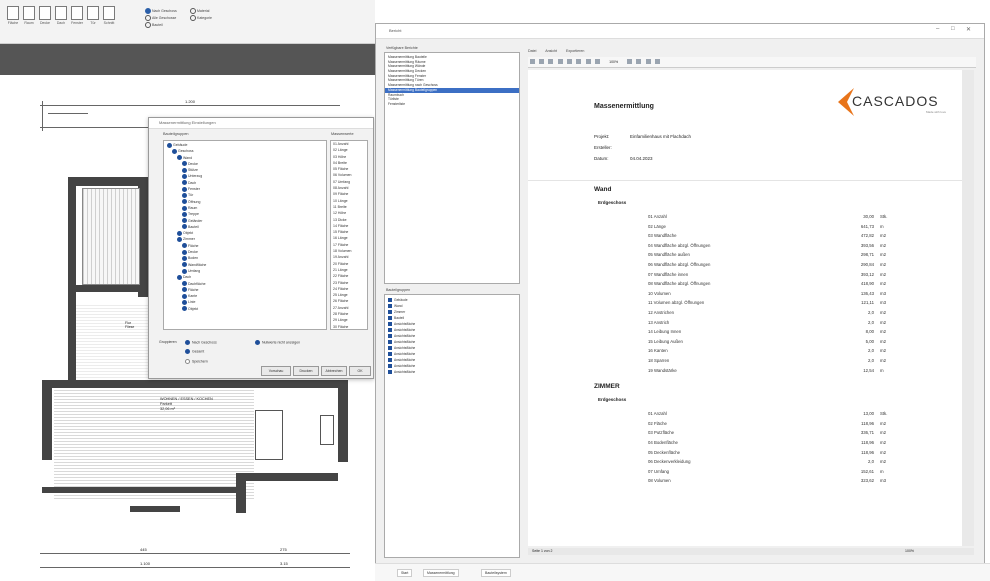  I want to click on ribbon-option-label: Bauteil, so click(157, 24).